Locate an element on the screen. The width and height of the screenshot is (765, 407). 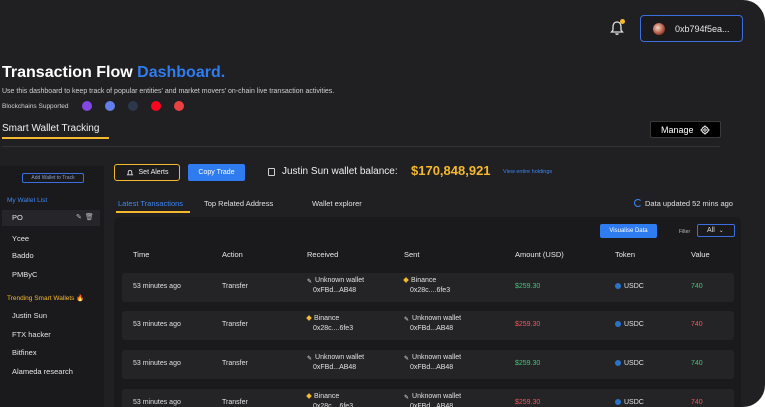
sent-address: 0x28c....6fe3 is located at coordinates (427, 290).